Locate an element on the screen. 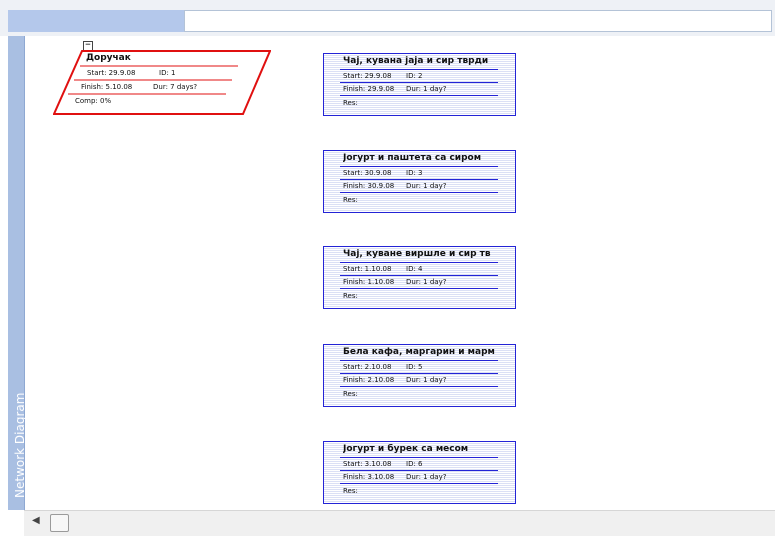 This screenshot has width=775, height=536. task-id: ID: 2 is located at coordinates (414, 76).